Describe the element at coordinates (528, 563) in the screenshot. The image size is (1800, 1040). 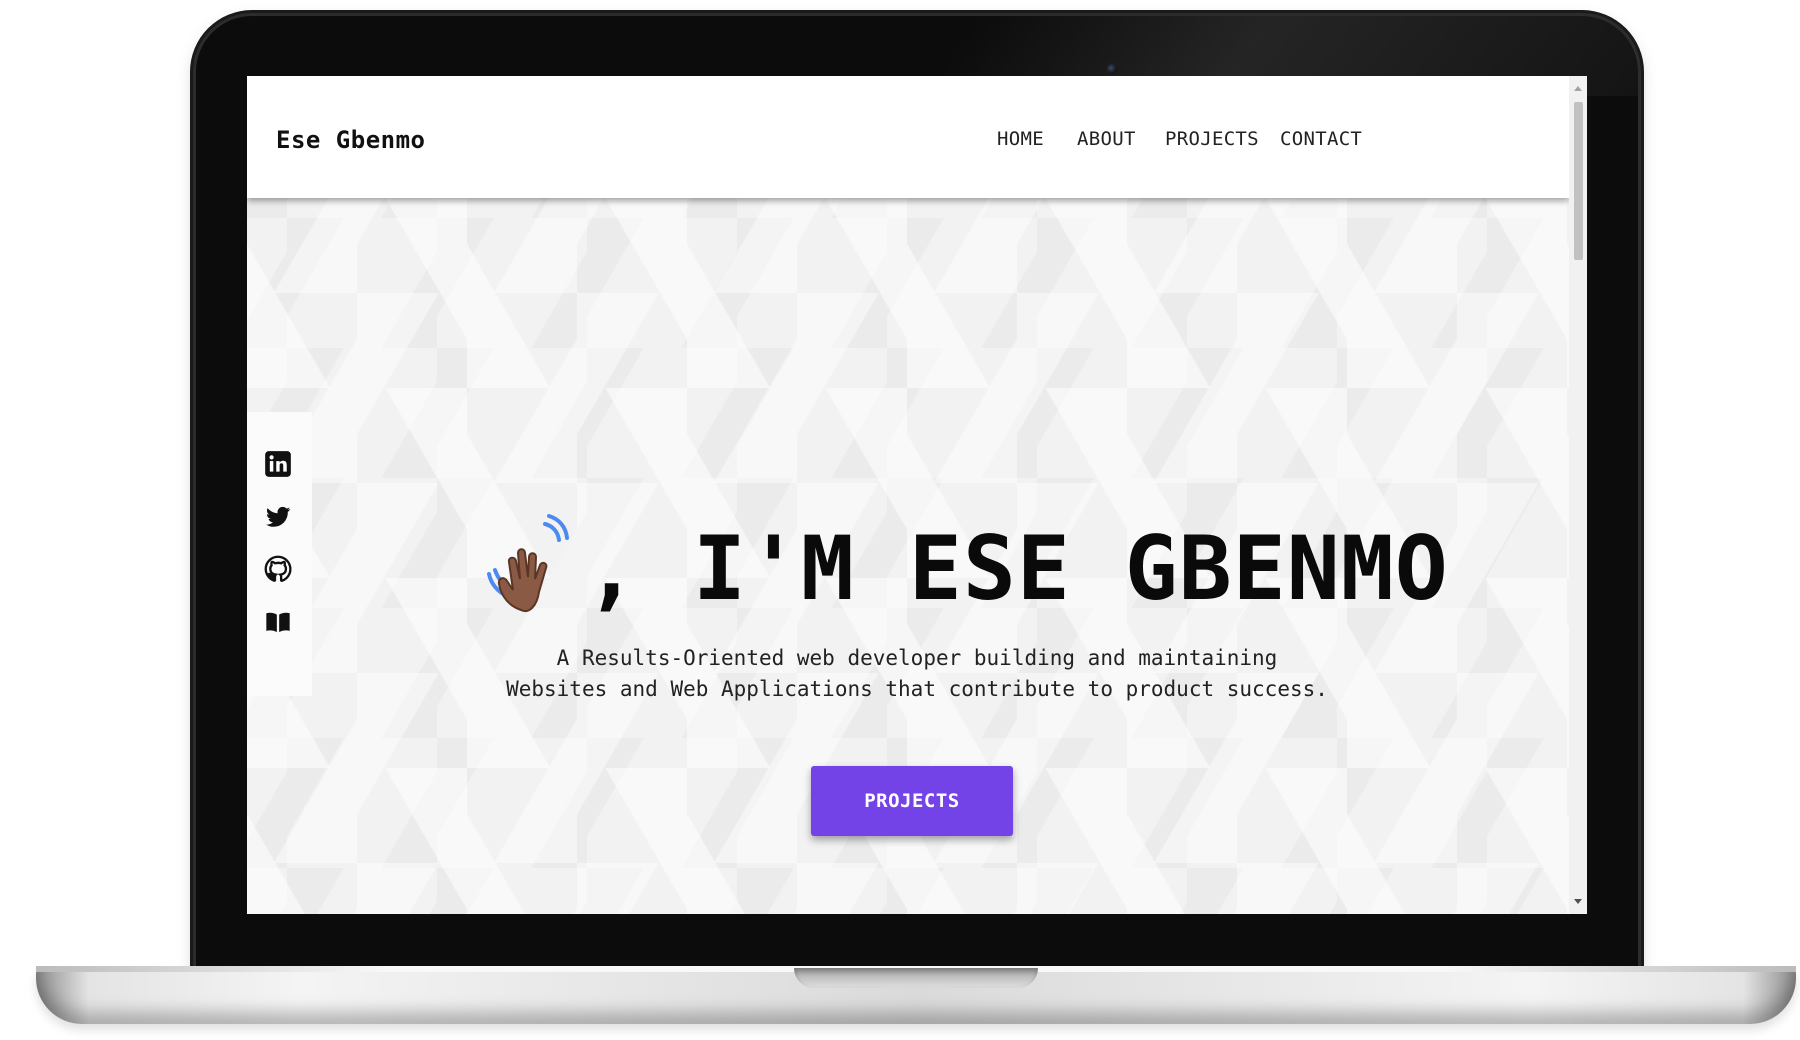
I see `waving-hand-icon` at that location.